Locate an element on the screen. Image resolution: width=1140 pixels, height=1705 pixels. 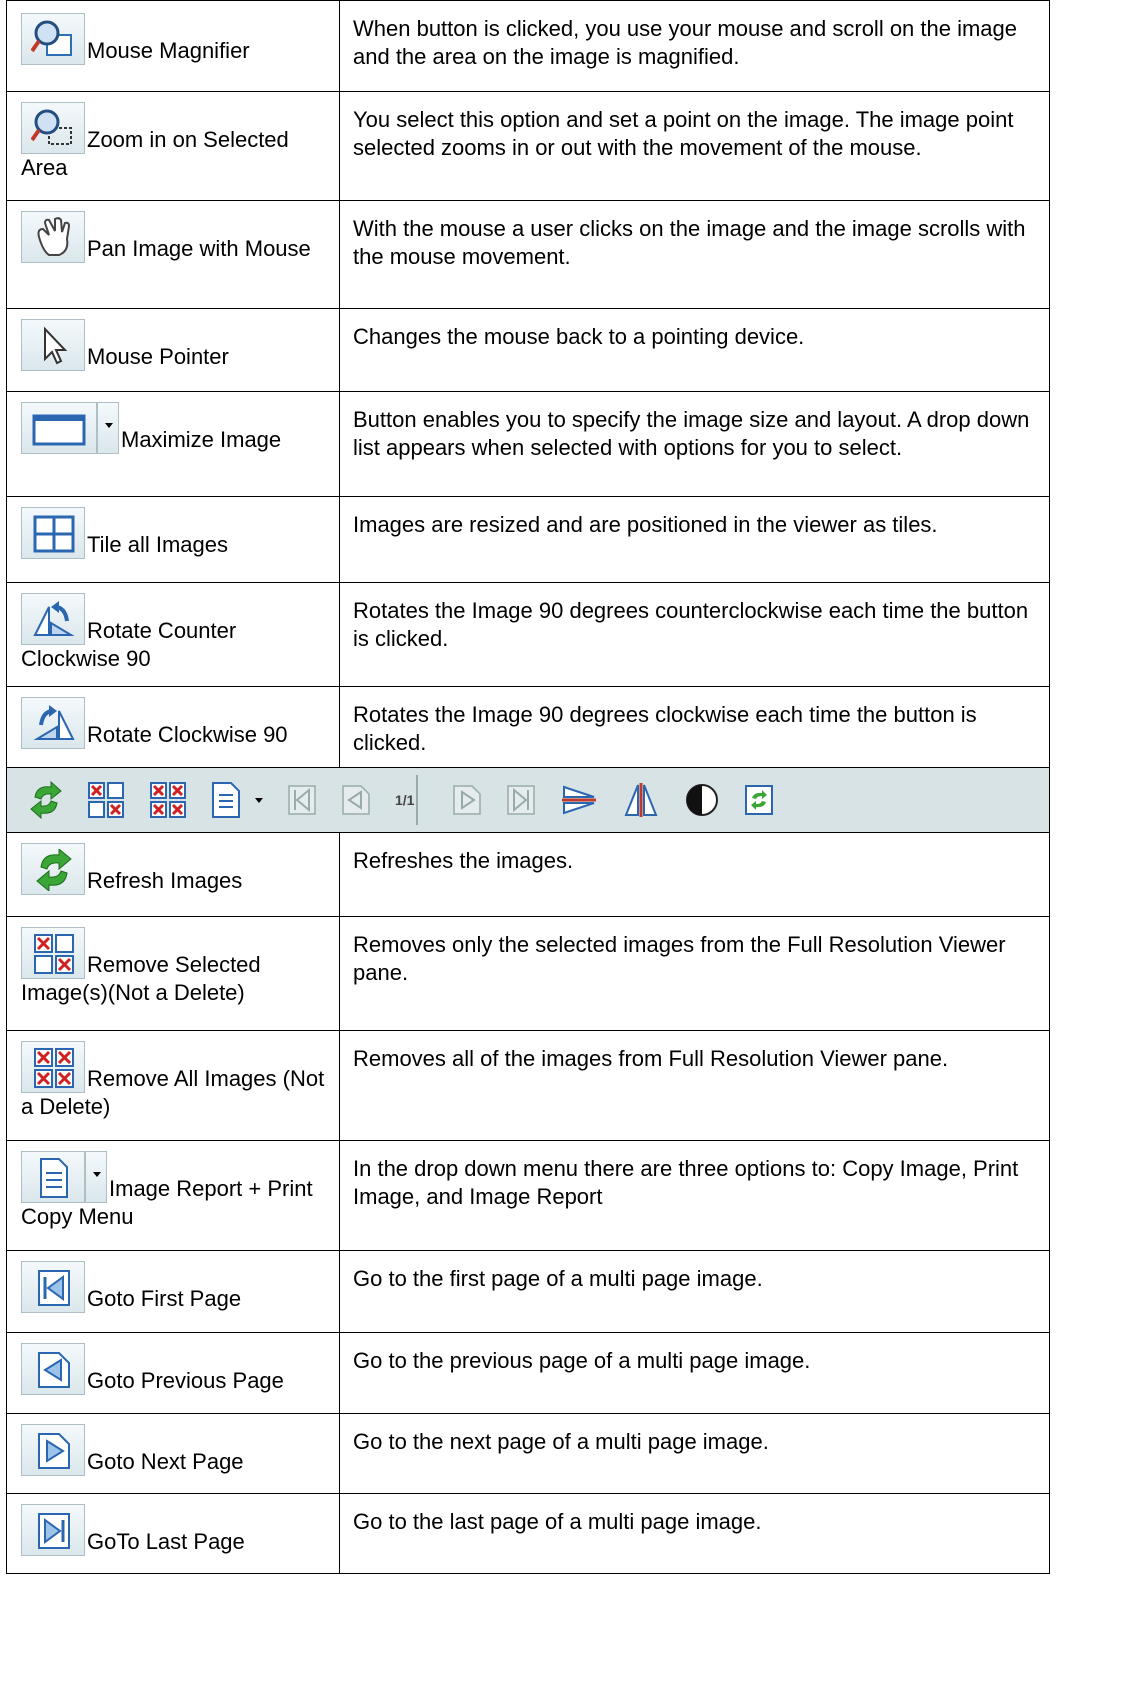
row-label: Goto First Page is located at coordinates (164, 1298).